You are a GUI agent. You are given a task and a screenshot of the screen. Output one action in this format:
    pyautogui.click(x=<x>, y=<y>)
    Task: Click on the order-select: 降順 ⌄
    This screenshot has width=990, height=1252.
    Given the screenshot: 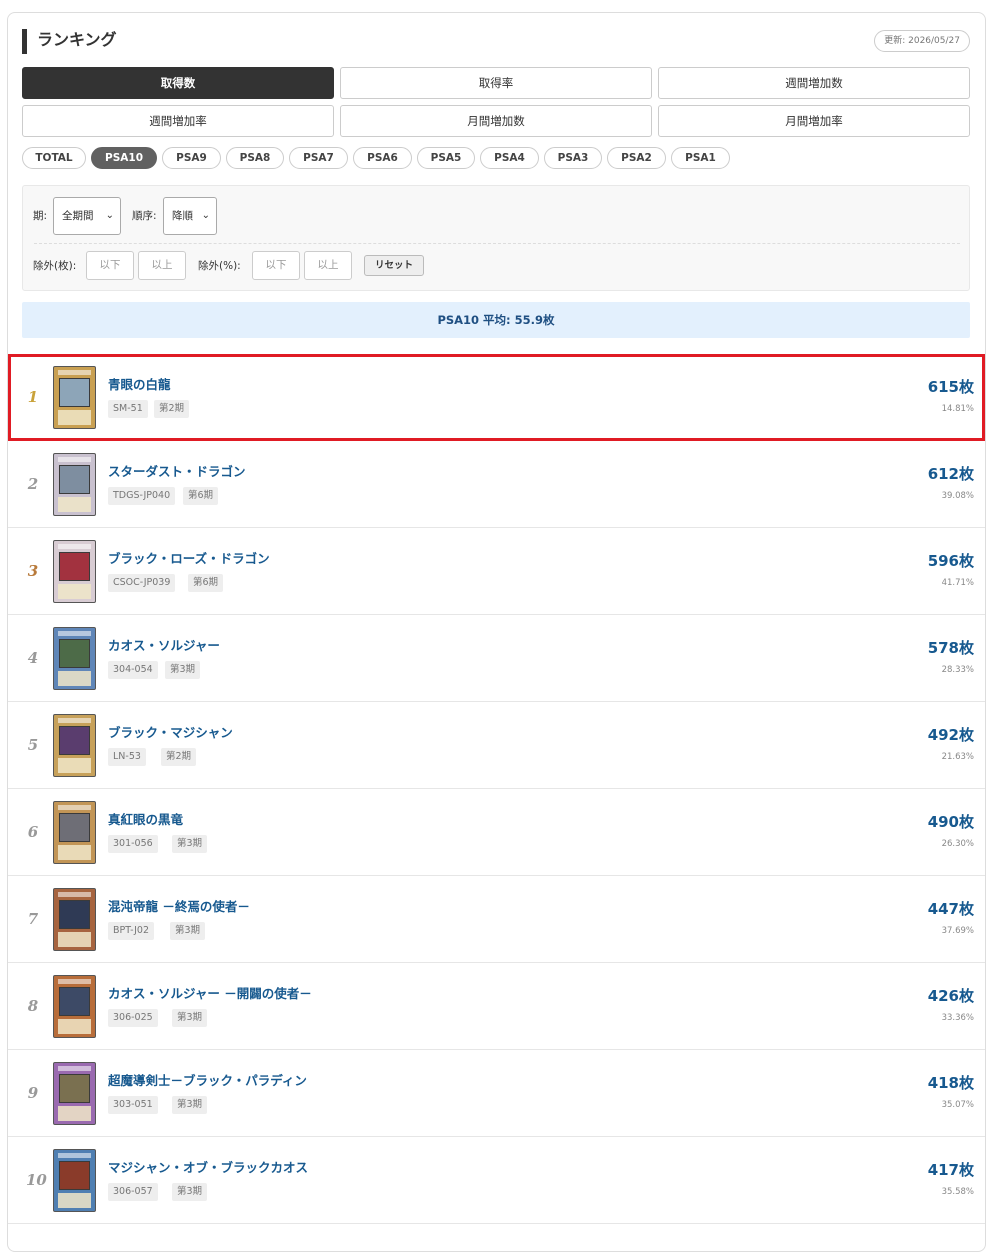 What is the action you would take?
    pyautogui.click(x=190, y=216)
    